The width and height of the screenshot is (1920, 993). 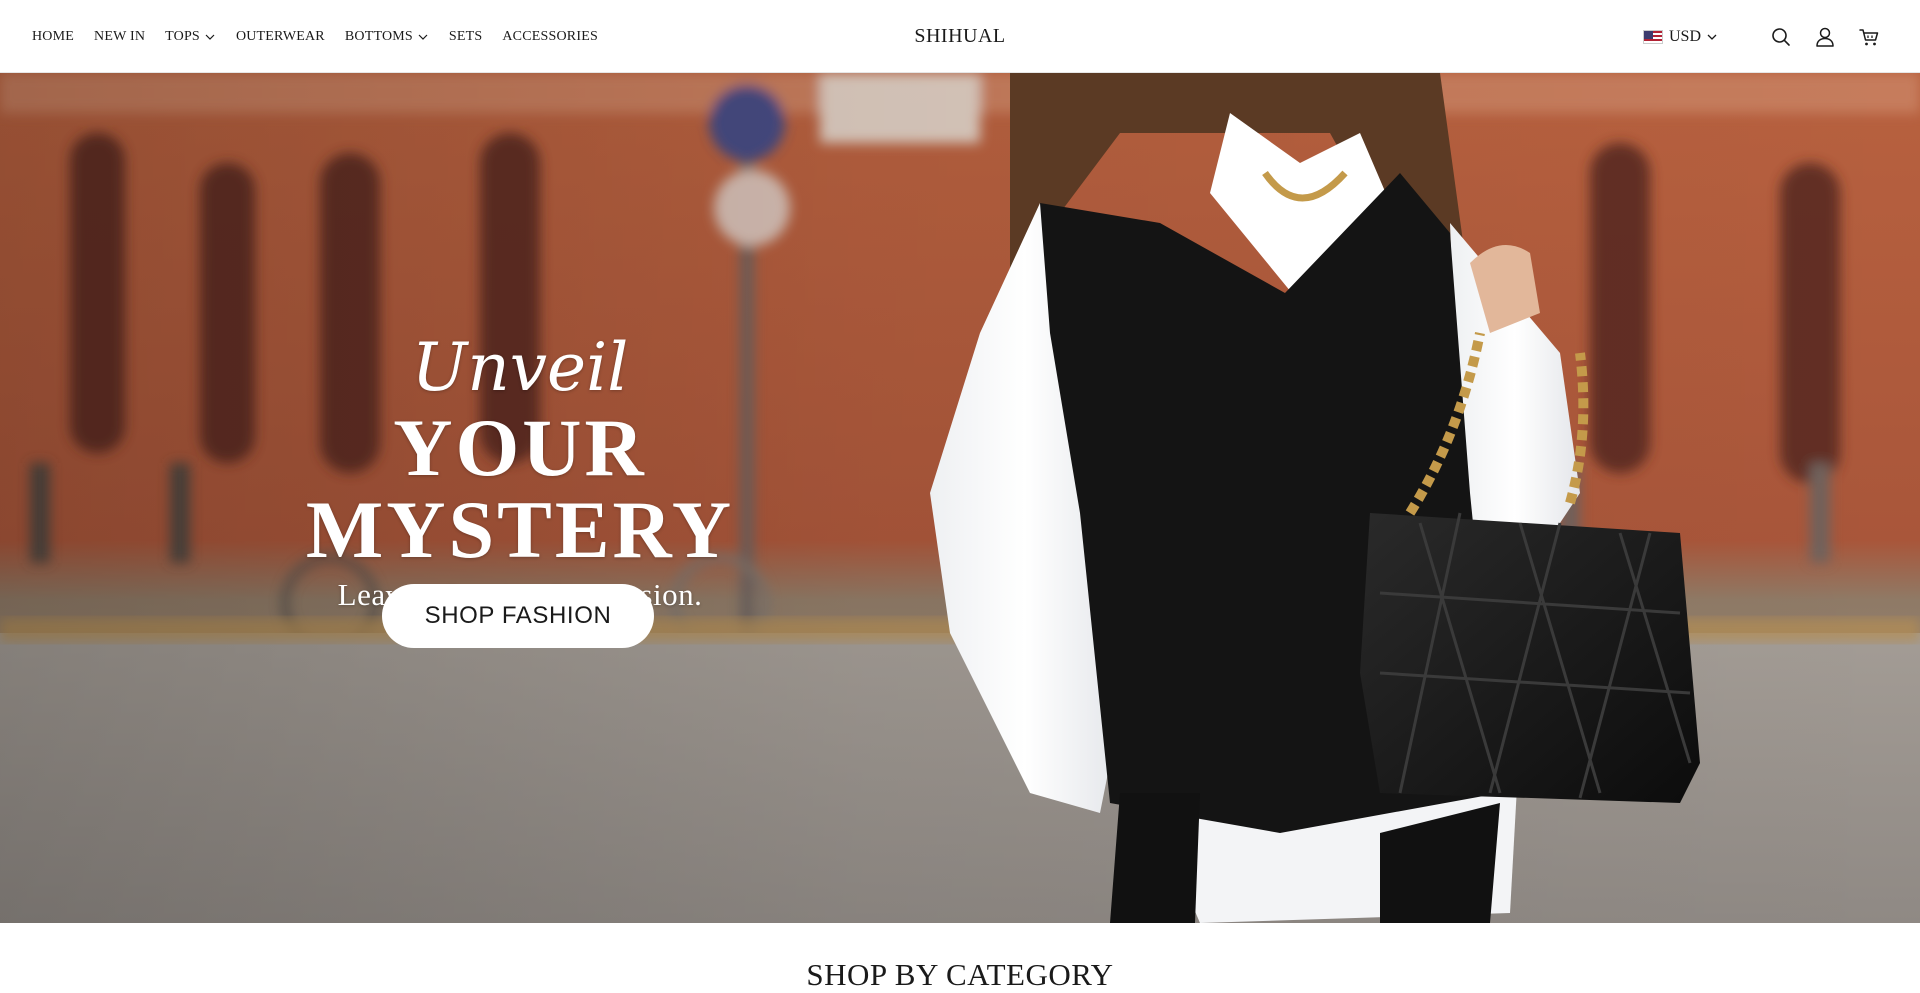 What do you see at coordinates (182, 36) in the screenshot?
I see `nav-item-label: TOPS` at bounding box center [182, 36].